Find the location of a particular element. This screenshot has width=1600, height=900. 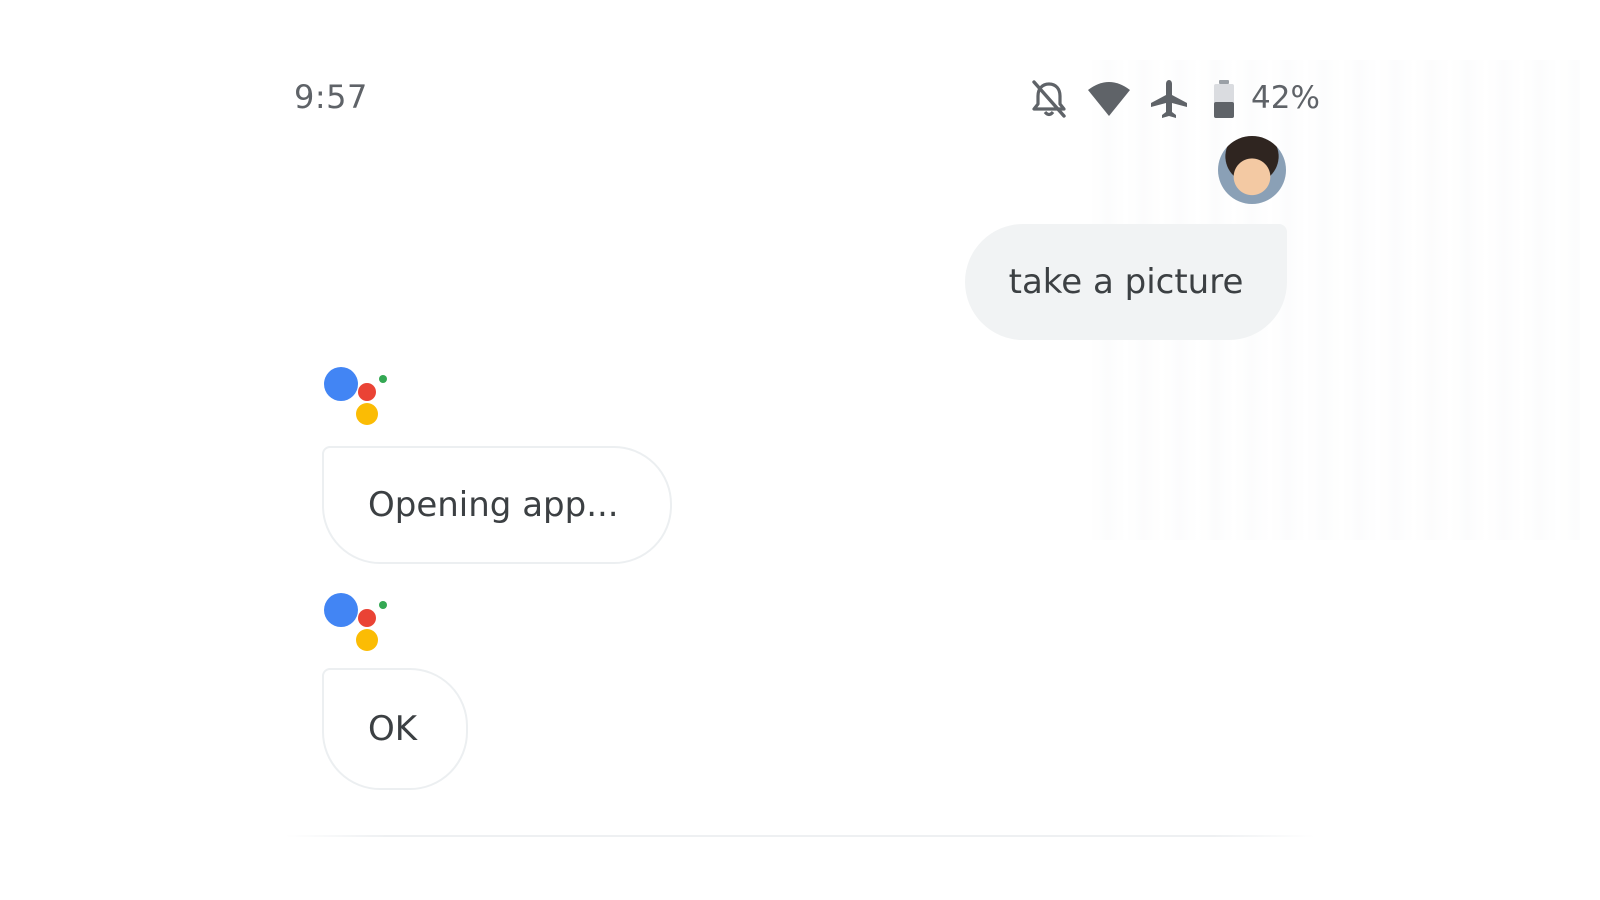

user-message-text: take a picture is located at coordinates (1126, 282).